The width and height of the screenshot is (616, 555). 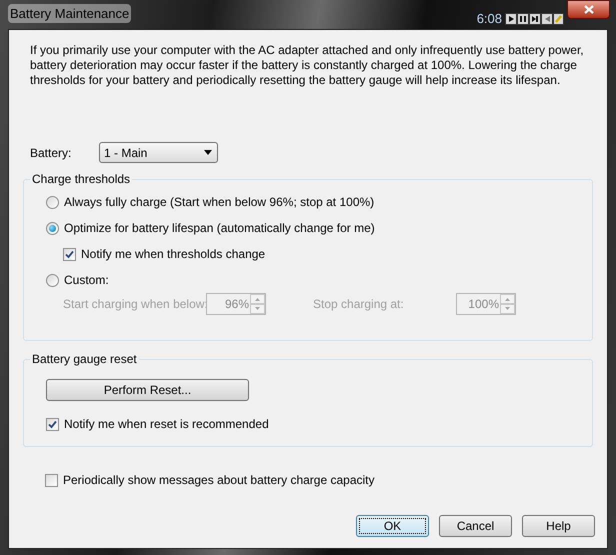 I want to click on radio-label: Optimize for battery lifespan (automatically change for me), so click(x=219, y=228).